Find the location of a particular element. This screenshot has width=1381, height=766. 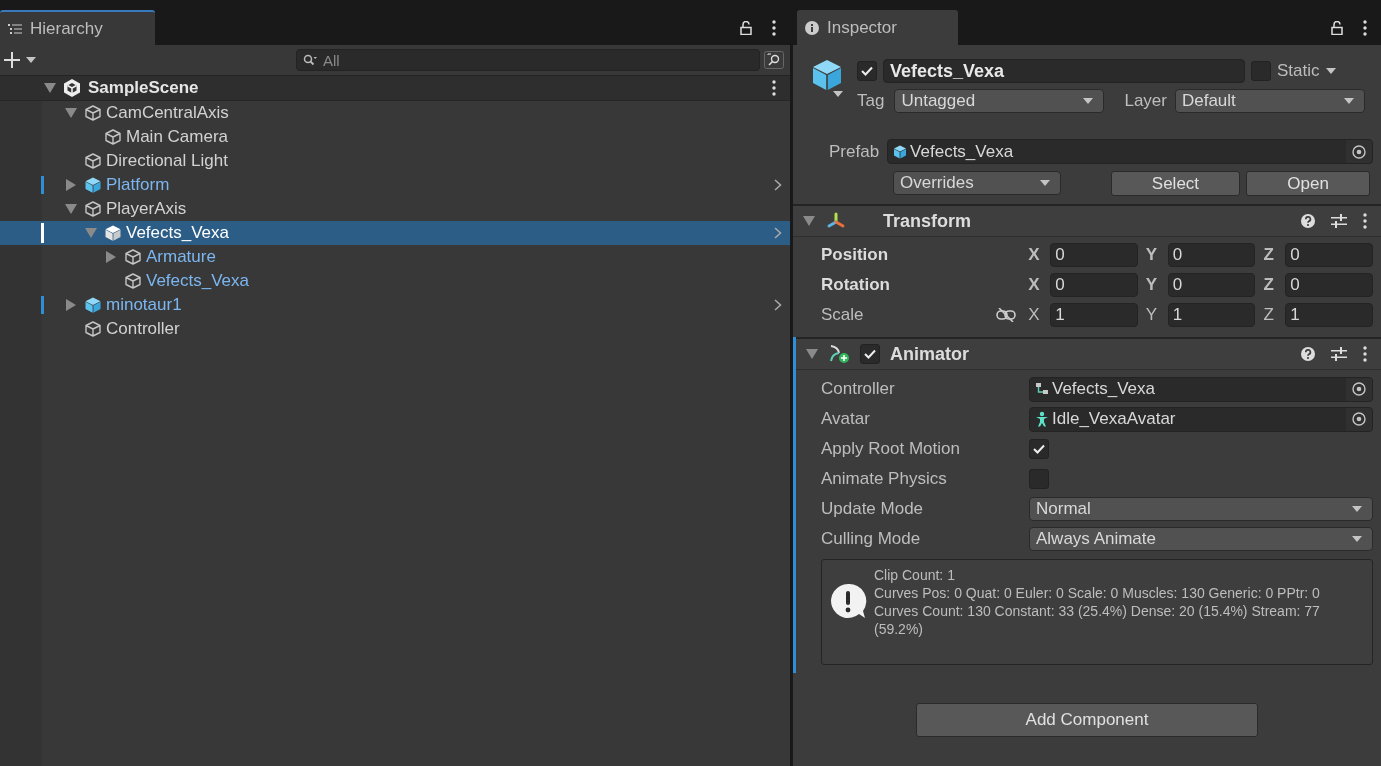

add-component-button: Add Component is located at coordinates (1087, 720).